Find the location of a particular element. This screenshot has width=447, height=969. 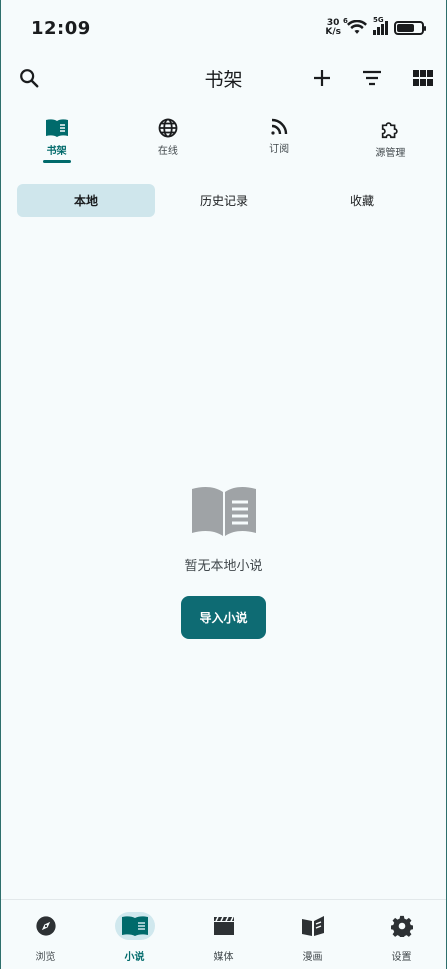

top-tabs: 书架 在线 订阅 源管理 is located at coordinates (223, 137).